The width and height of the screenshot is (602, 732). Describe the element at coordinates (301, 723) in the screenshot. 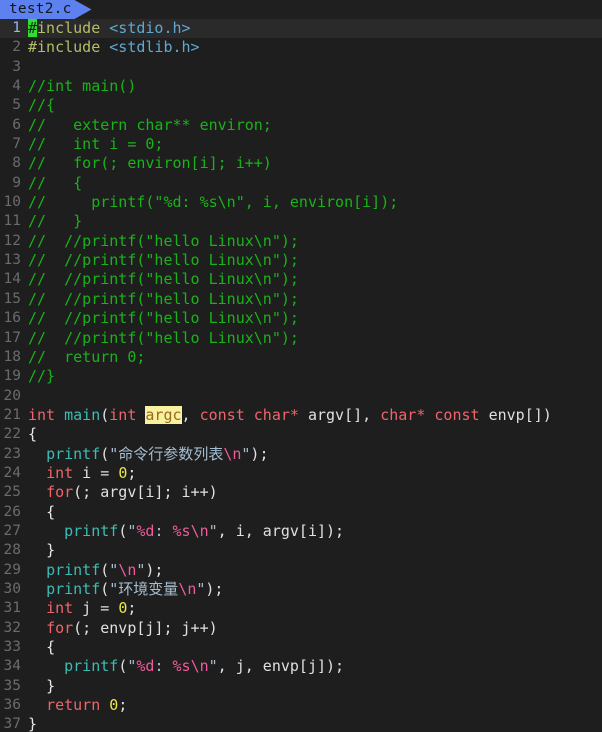

I see `code-line: 37}` at that location.